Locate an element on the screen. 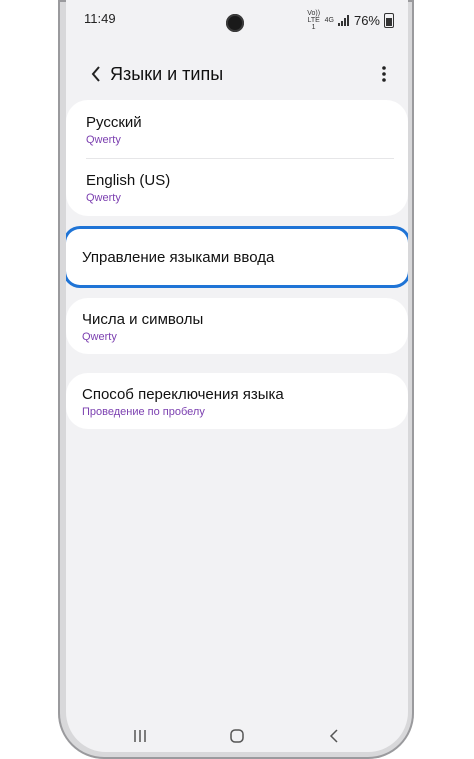 The width and height of the screenshot is (474, 759). page-title: Языки и типы is located at coordinates (167, 74).